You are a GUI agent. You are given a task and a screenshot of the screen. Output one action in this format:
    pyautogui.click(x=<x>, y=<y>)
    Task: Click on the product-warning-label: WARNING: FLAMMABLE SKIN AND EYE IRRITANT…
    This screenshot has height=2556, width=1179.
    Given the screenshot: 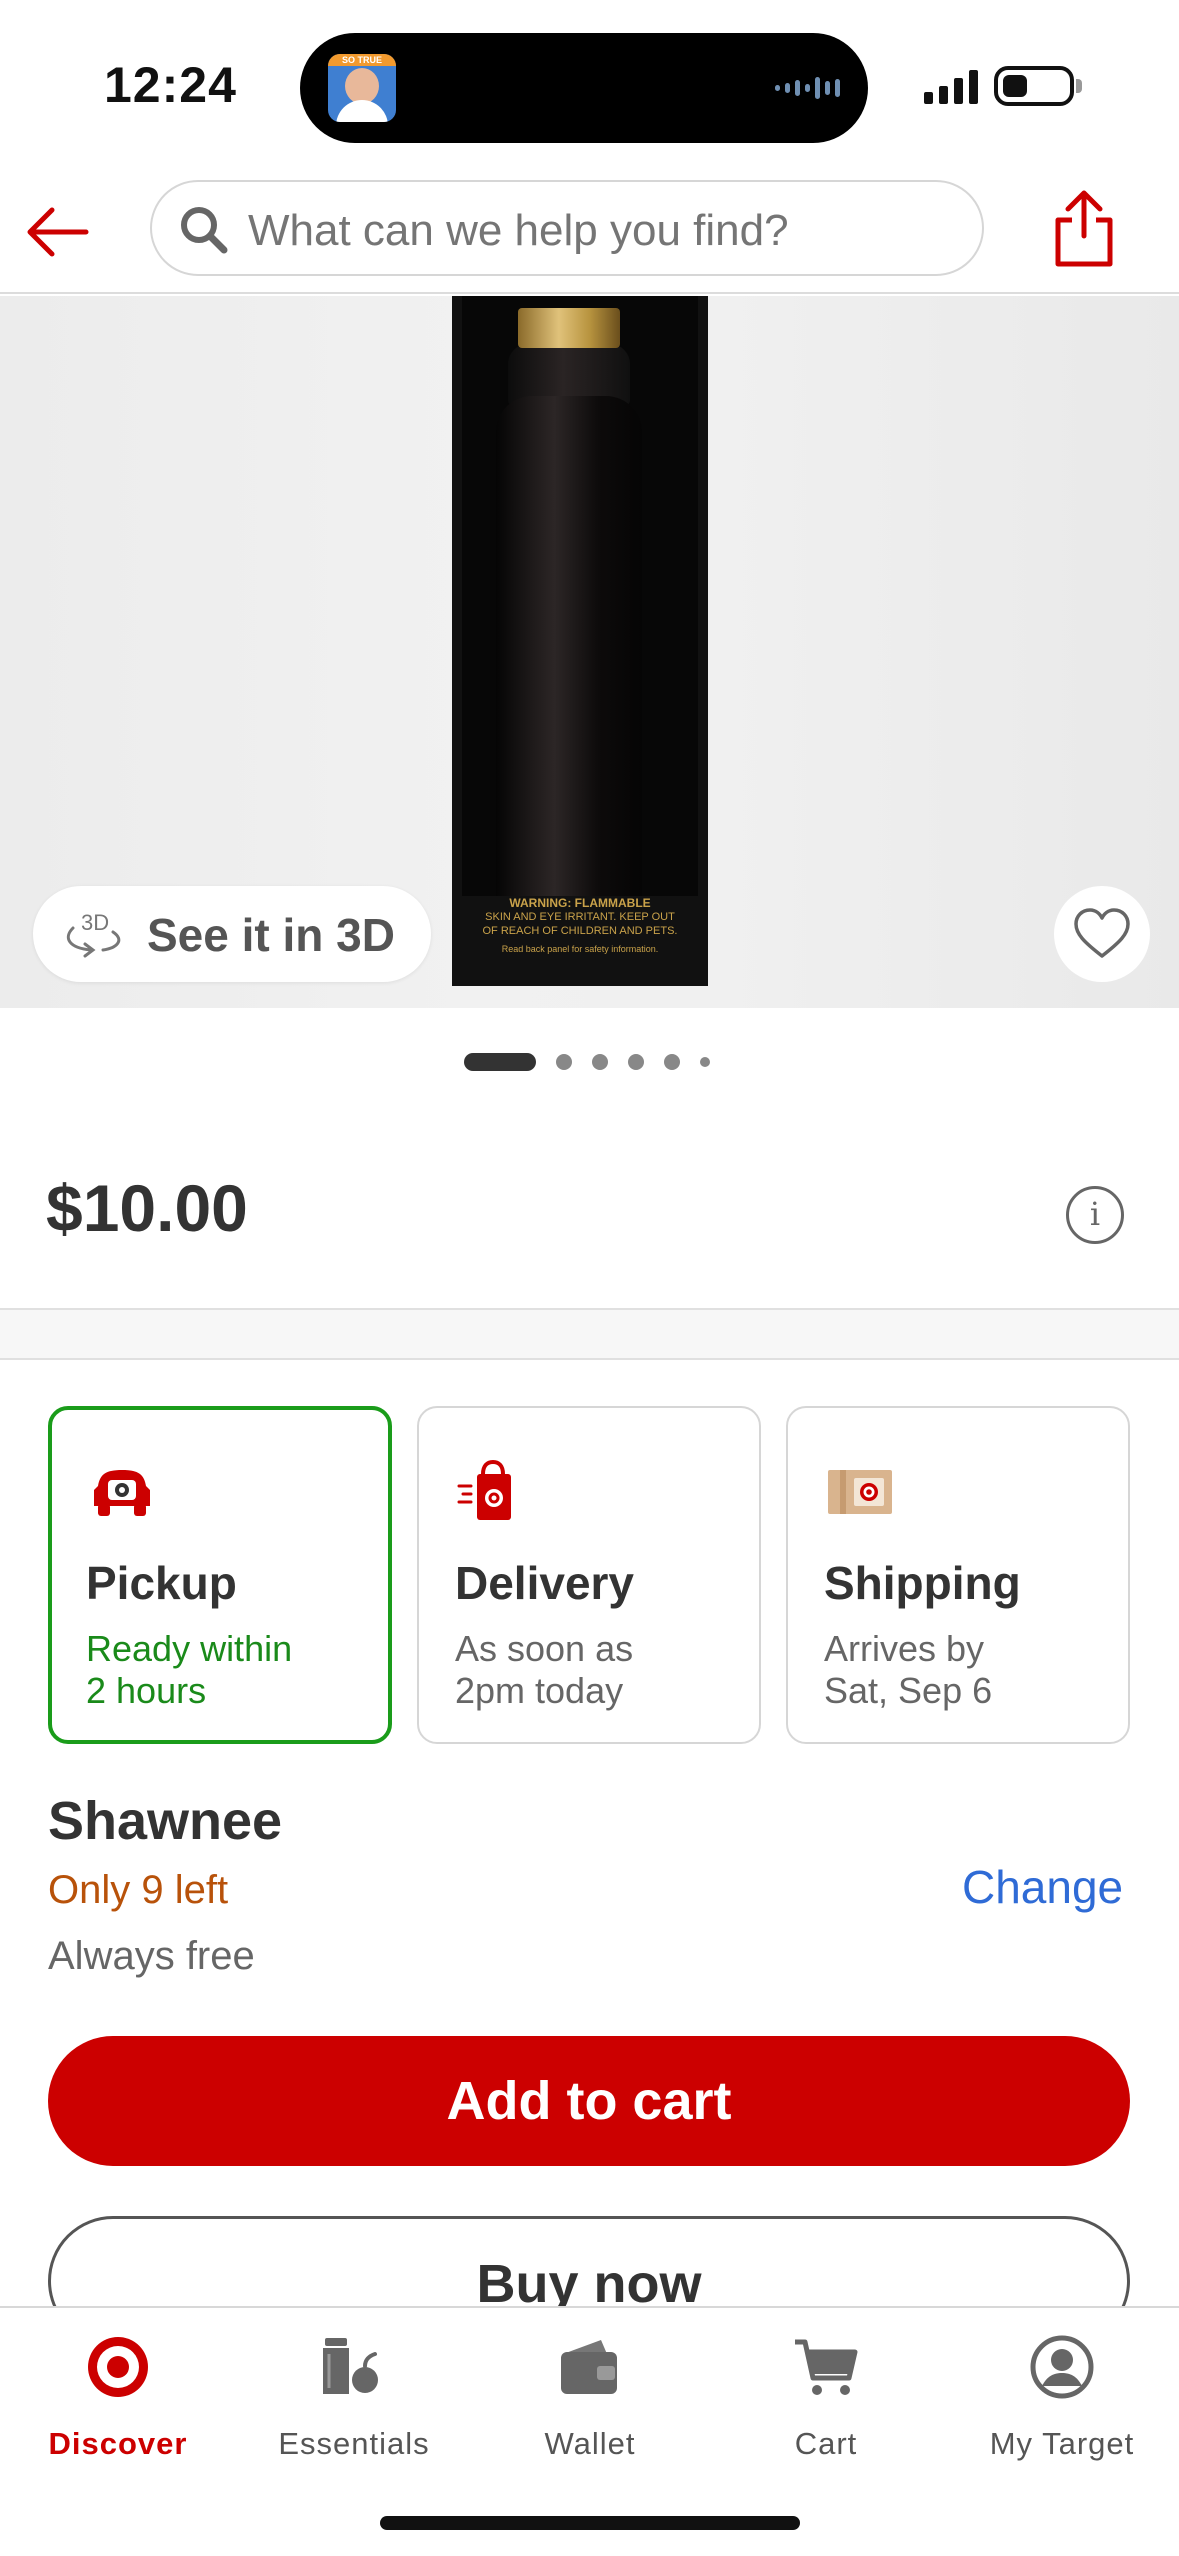 What is the action you would take?
    pyautogui.click(x=580, y=940)
    